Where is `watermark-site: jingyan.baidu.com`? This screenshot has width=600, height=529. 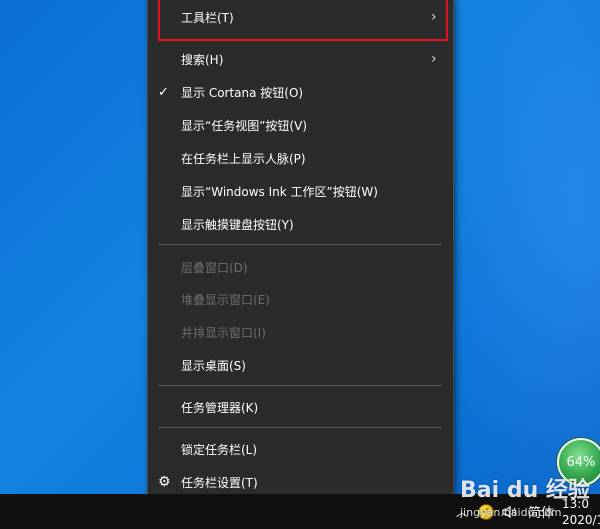 watermark-site: jingyan.baidu.com is located at coordinates (511, 512).